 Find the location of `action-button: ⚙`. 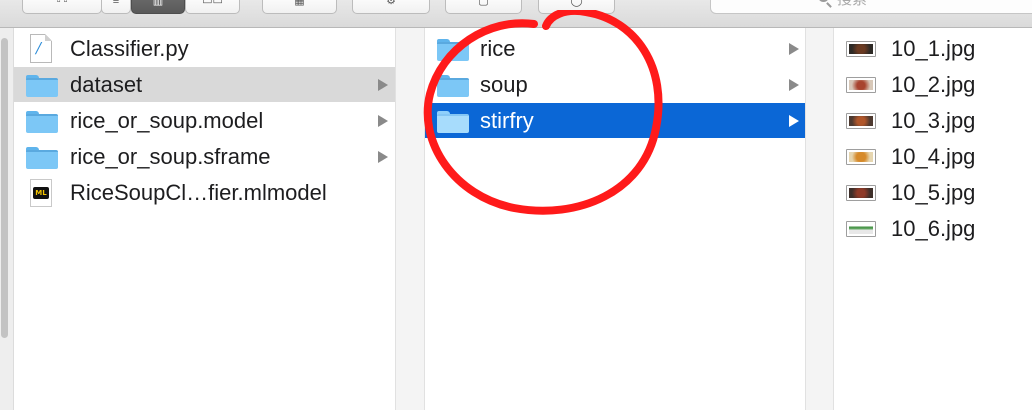

action-button: ⚙ is located at coordinates (391, 7).